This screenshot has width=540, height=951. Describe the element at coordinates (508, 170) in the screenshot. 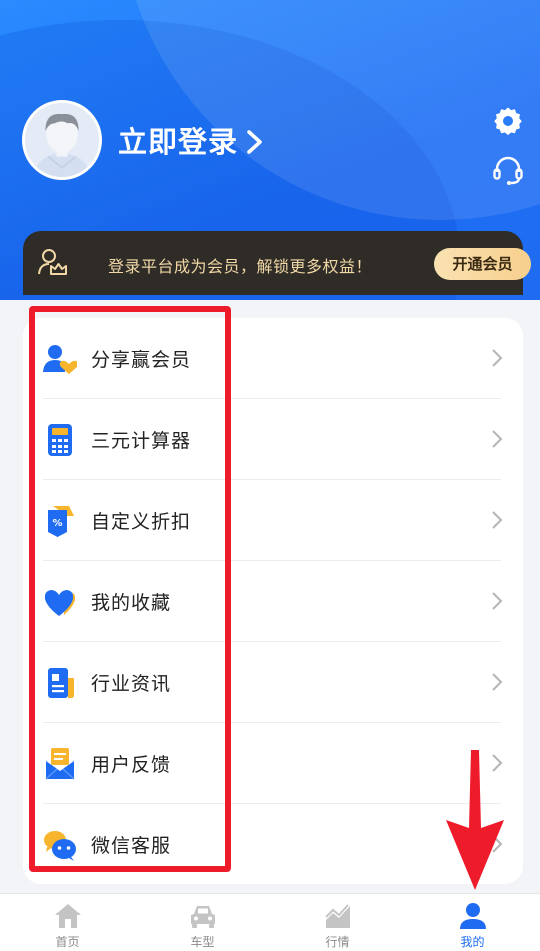

I see `headset-icon` at that location.